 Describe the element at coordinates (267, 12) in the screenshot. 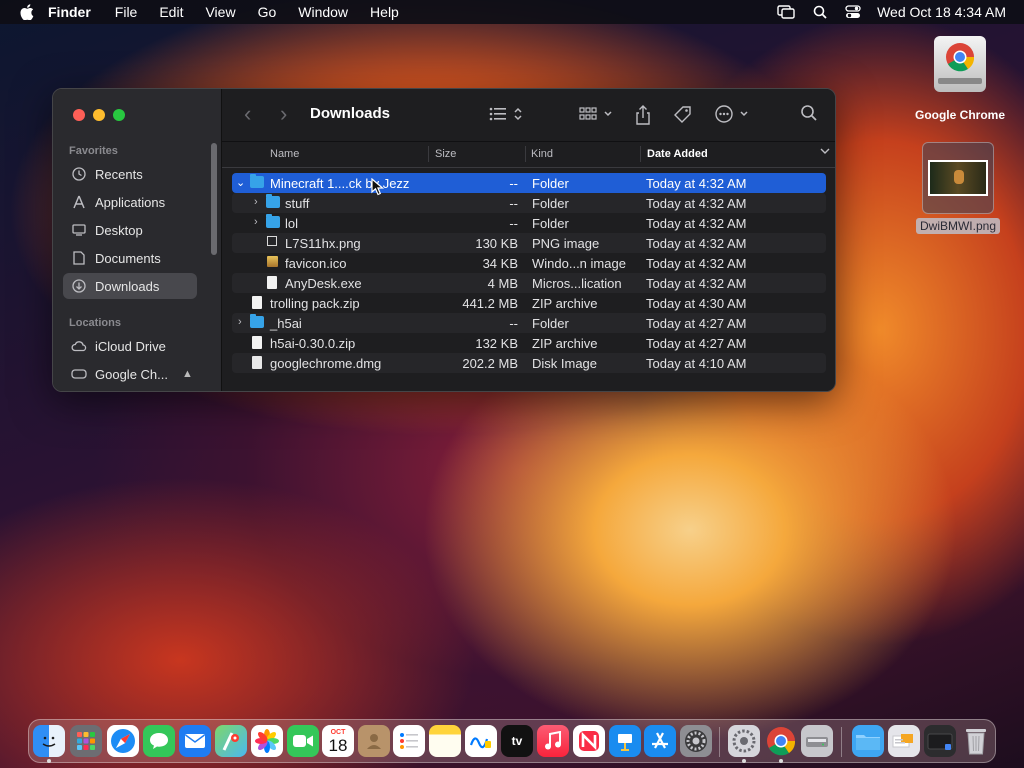

I see `menu-go: Go` at that location.